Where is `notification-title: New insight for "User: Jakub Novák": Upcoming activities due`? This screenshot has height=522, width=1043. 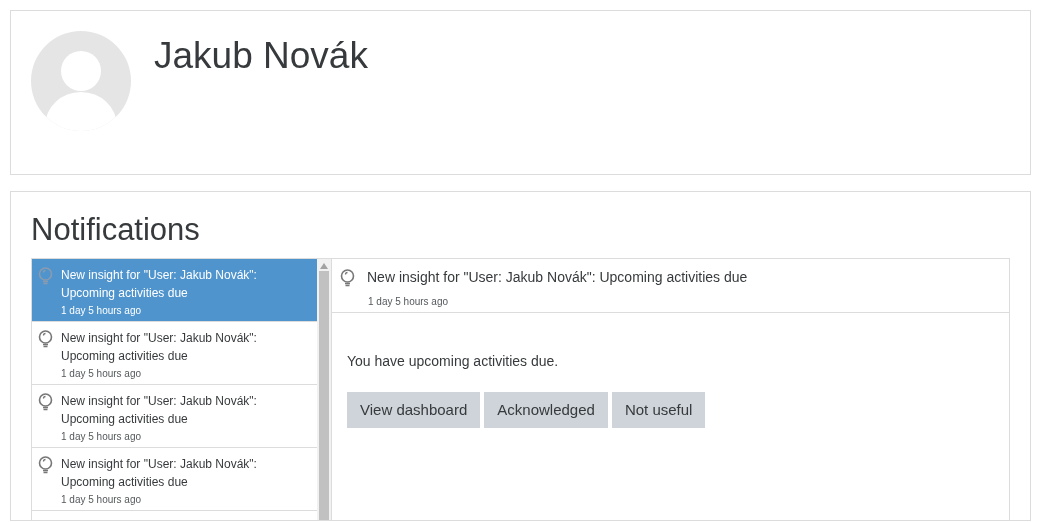
notification-title: New insight for "User: Jakub Novák": Upcoming activities due is located at coordinates (557, 277).